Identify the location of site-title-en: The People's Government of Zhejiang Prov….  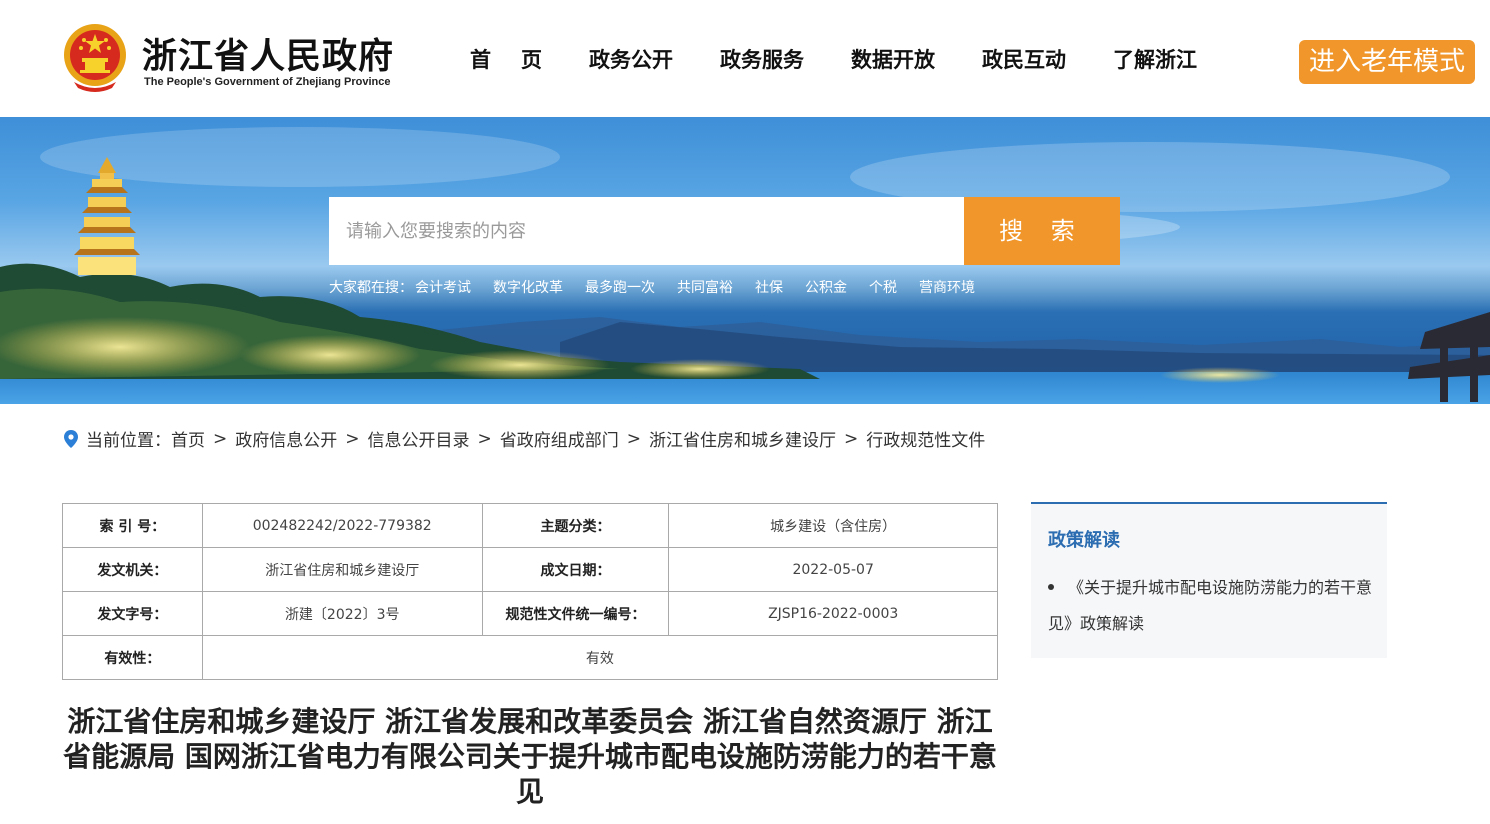
(267, 82).